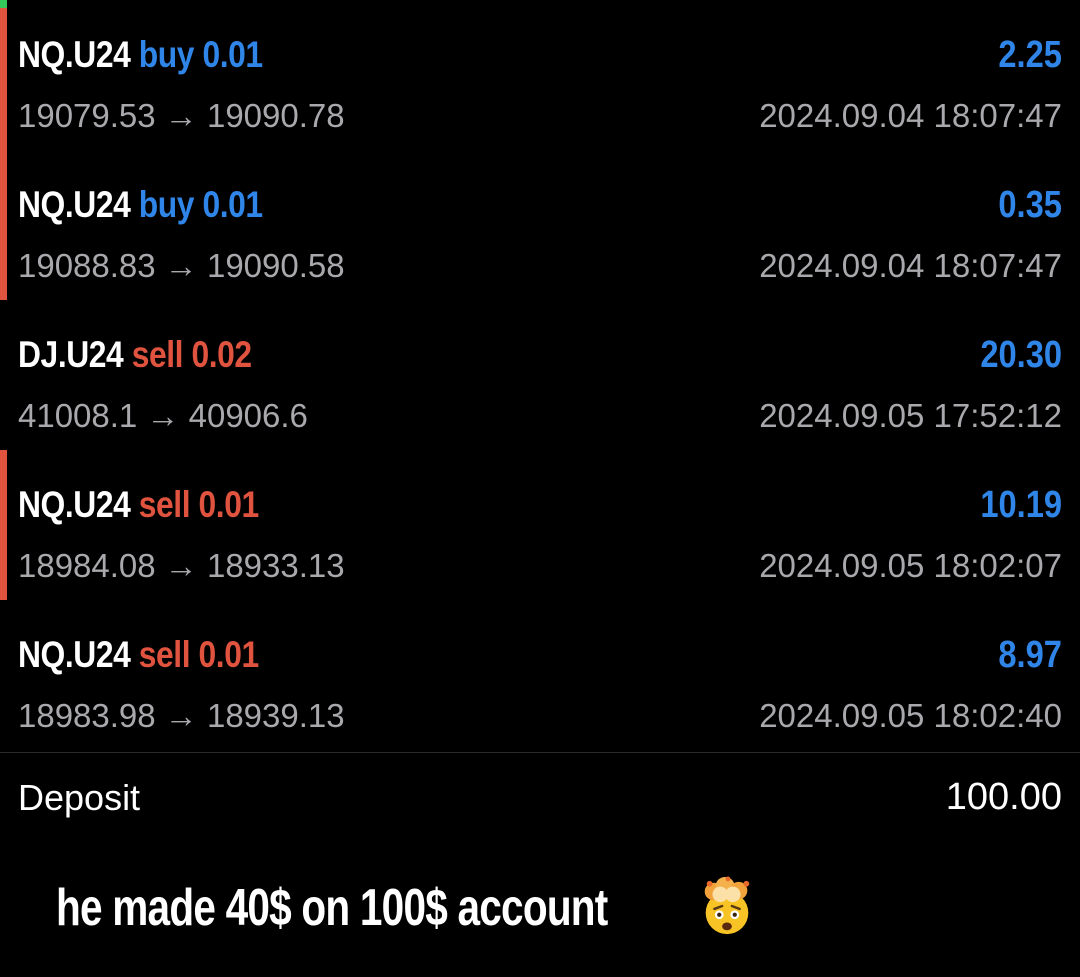 The width and height of the screenshot is (1080, 977). What do you see at coordinates (910, 565) in the screenshot?
I see `trade-time: 2024.09.05 18:02:07` at bounding box center [910, 565].